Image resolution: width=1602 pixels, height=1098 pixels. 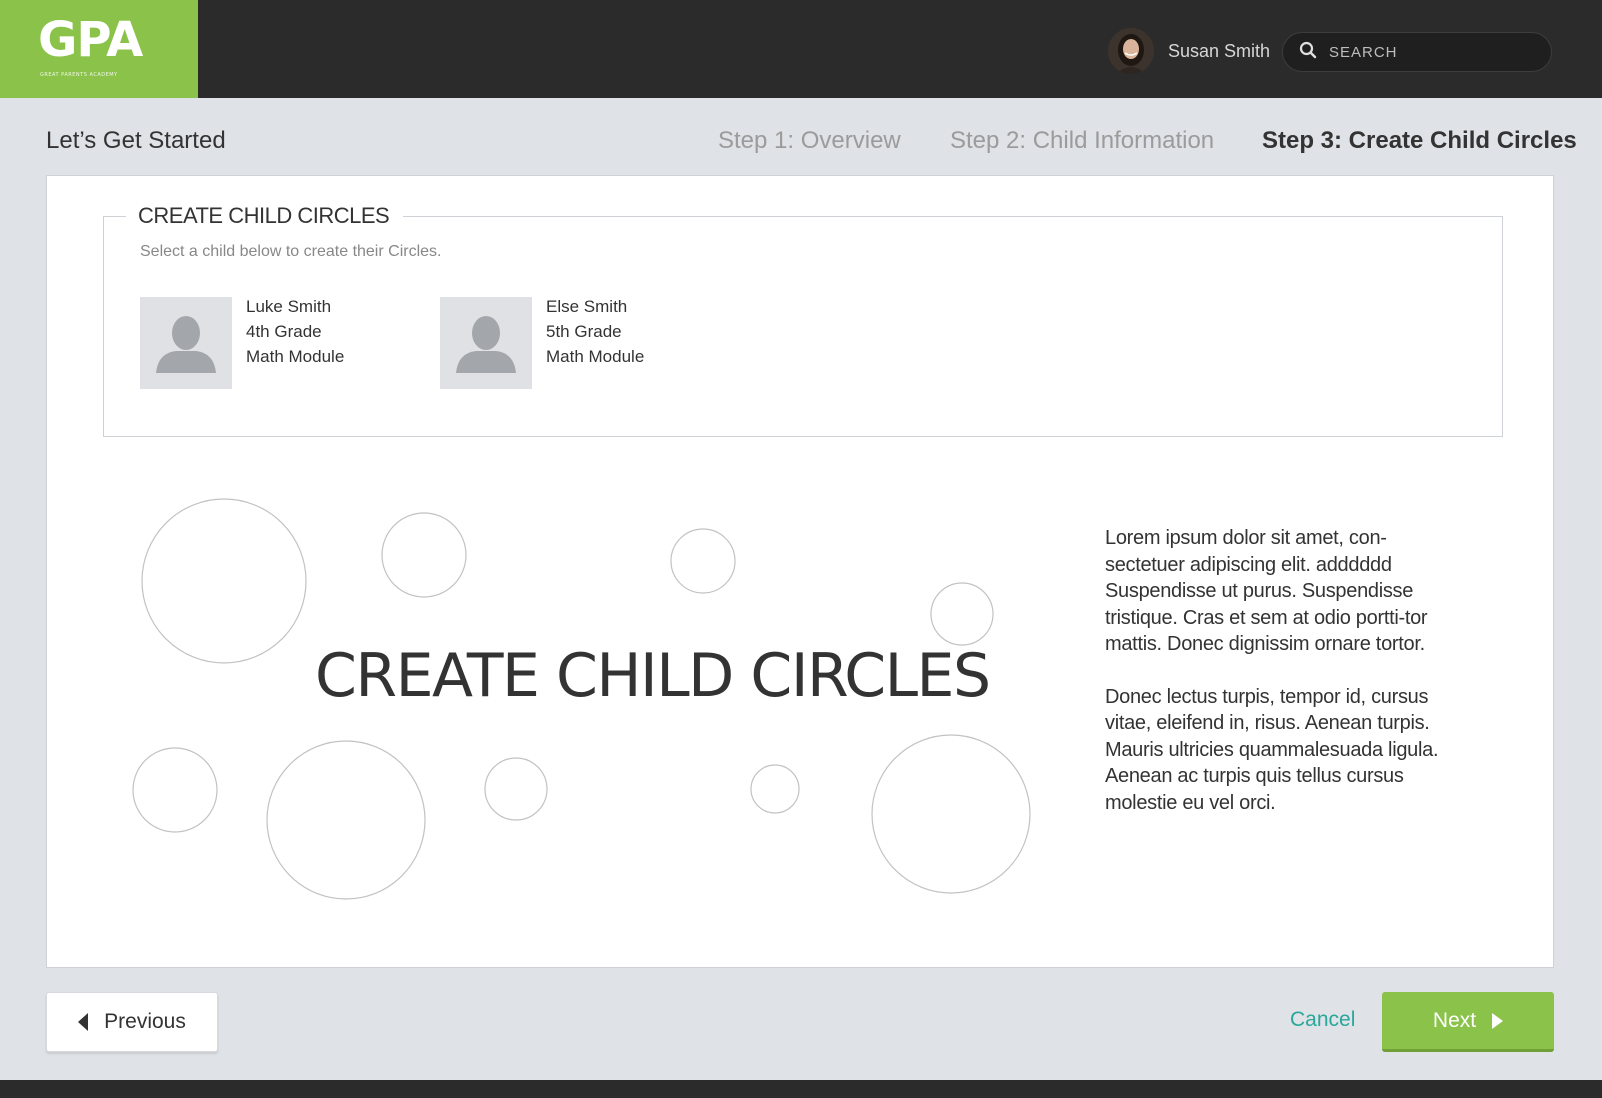 What do you see at coordinates (1082, 141) in the screenshot?
I see `tab-step-child-information: Step 2: Child Information` at bounding box center [1082, 141].